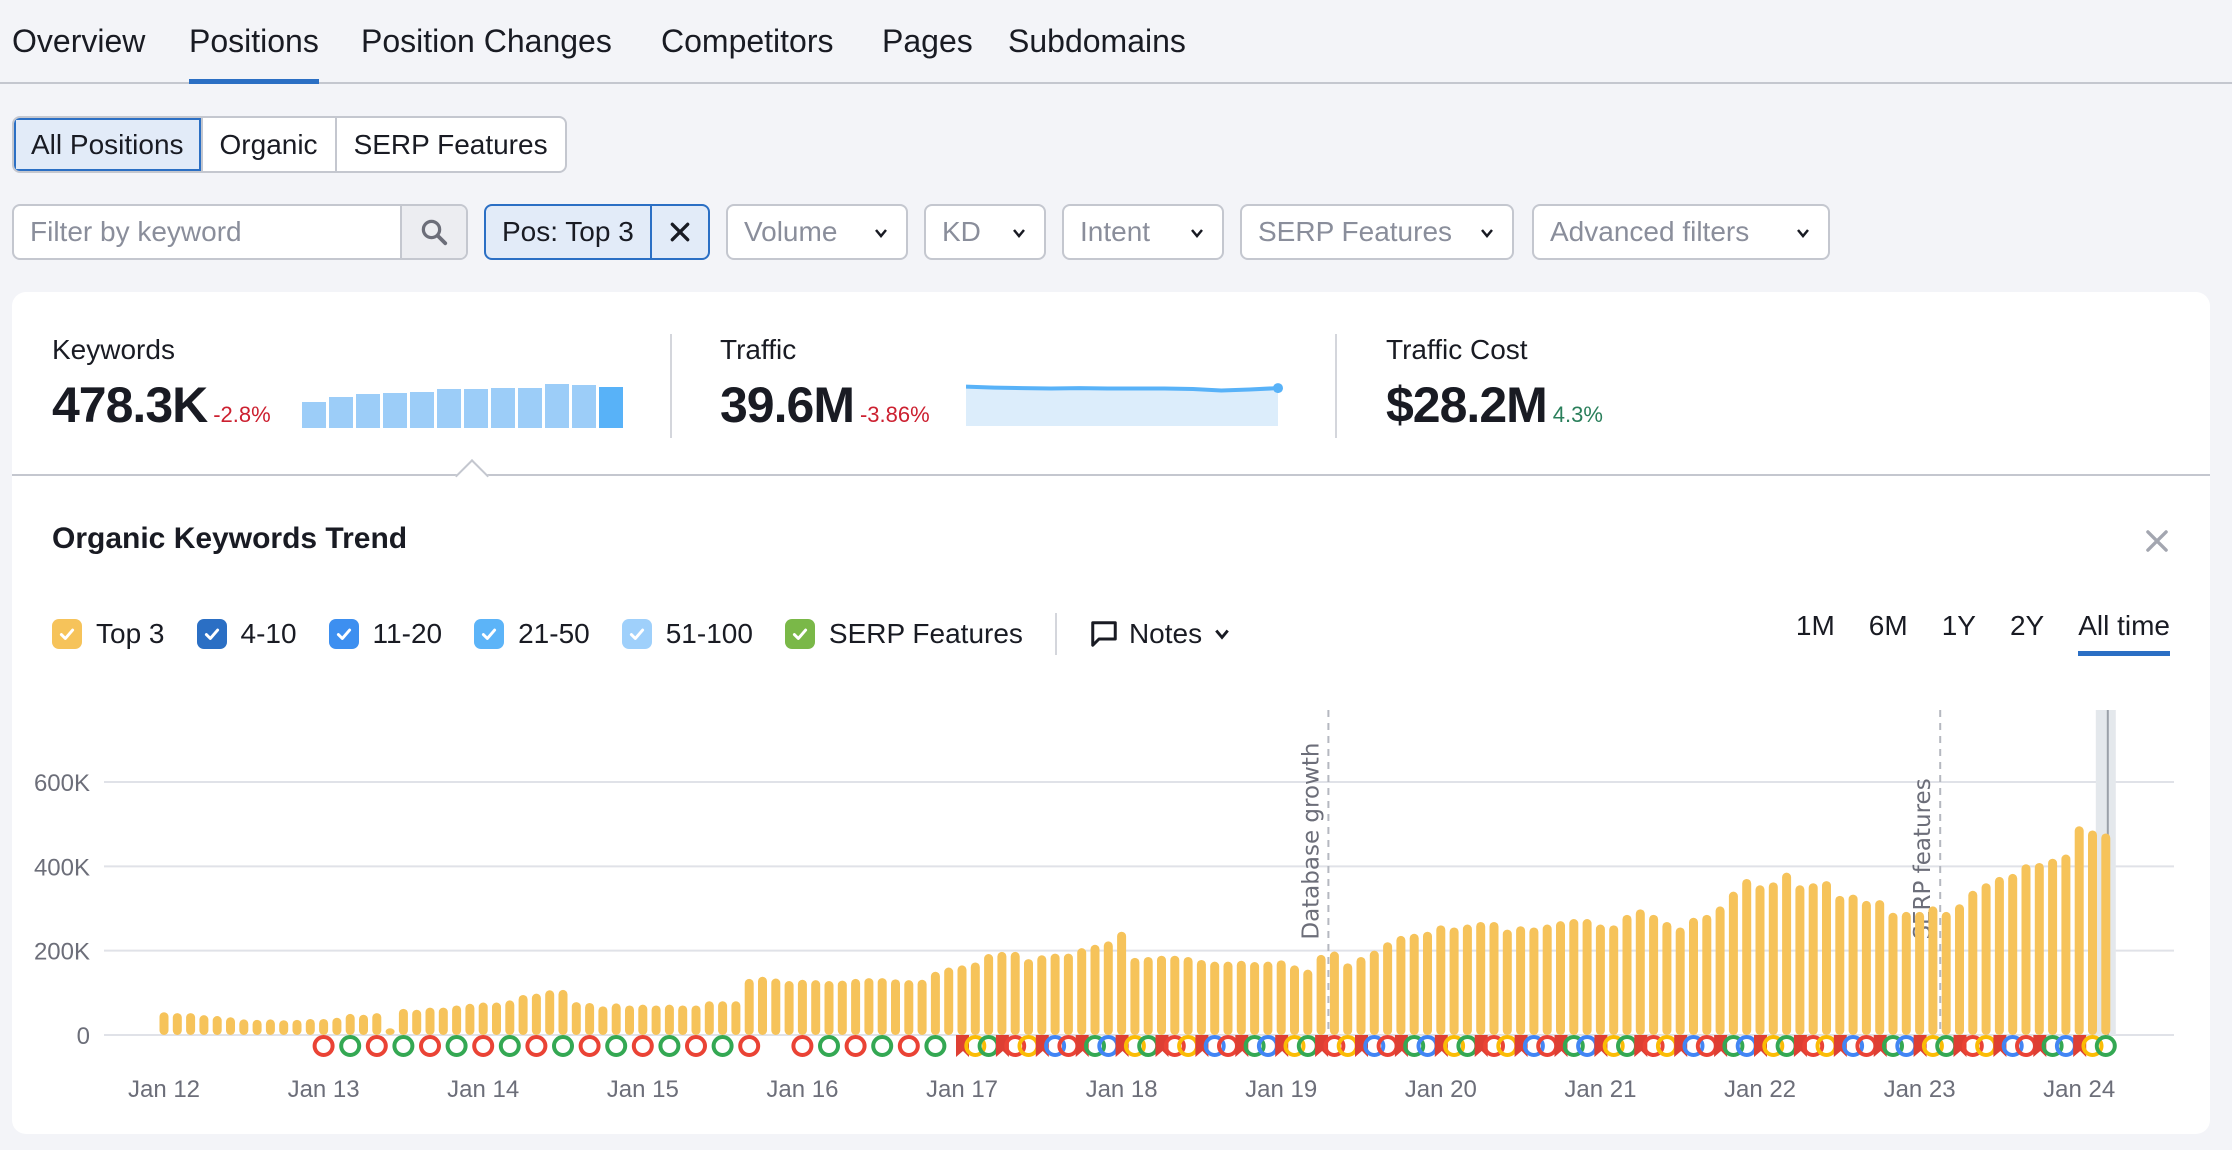 Image resolution: width=2232 pixels, height=1150 pixels. Describe the element at coordinates (246, 634) in the screenshot. I see `legend-4-10: 4-10` at that location.